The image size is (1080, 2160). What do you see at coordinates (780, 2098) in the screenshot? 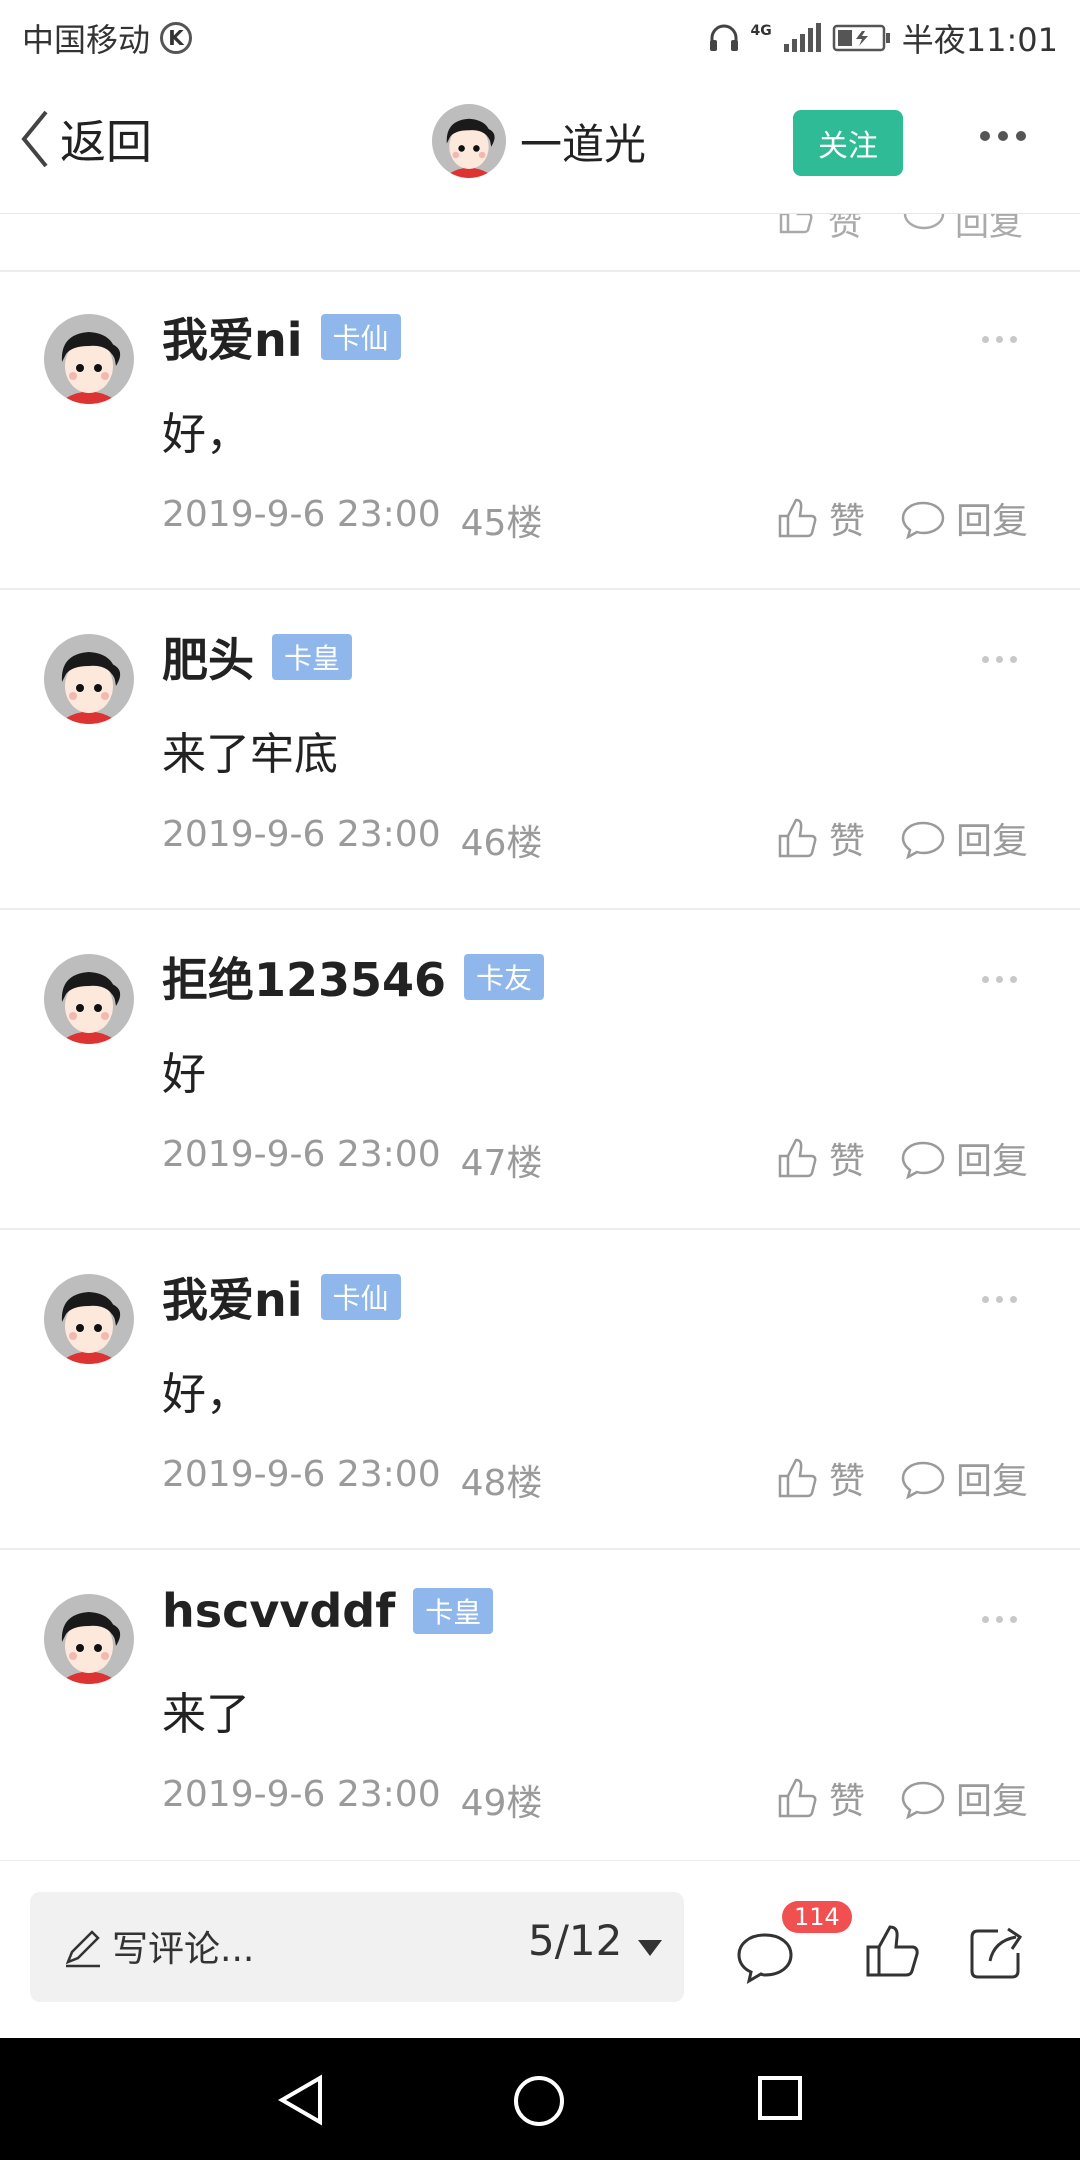
I see `recents-square-icon` at bounding box center [780, 2098].